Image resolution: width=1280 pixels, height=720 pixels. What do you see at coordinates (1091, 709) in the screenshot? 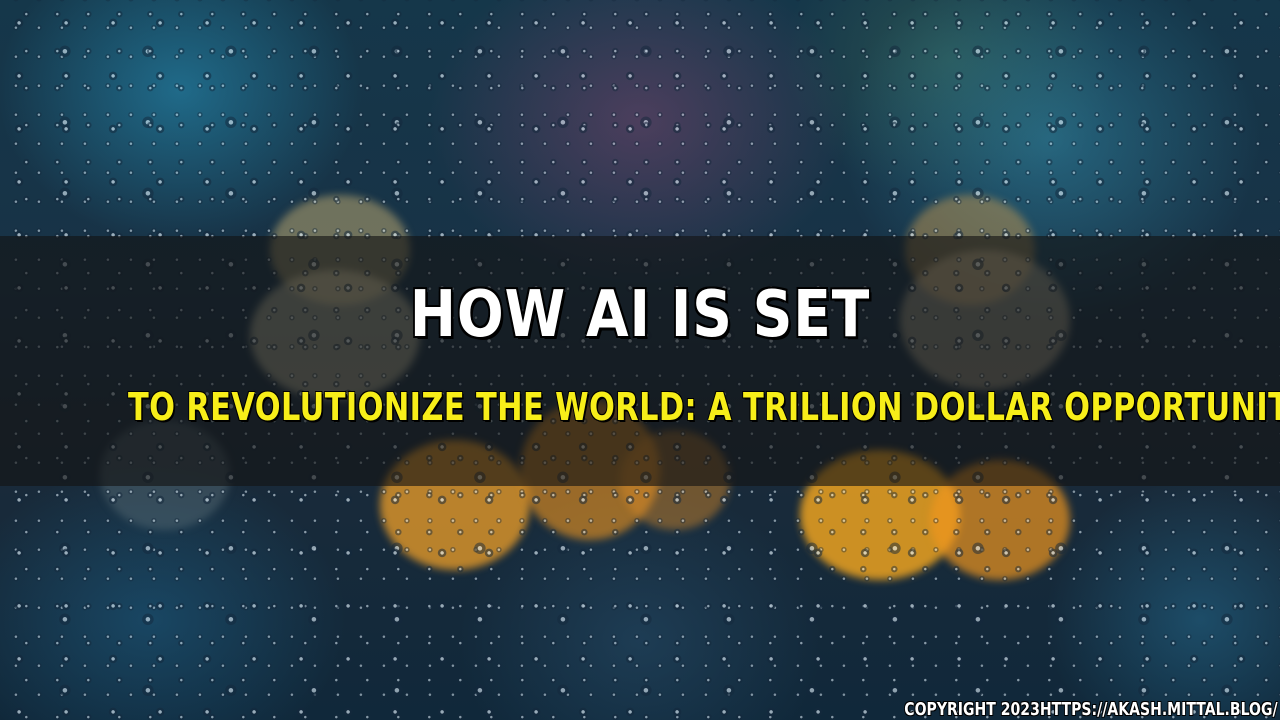
I see `copyright-text: COPYRIGHT 2023HTTPS://AKASH.MITTAL.BLOG/` at bounding box center [1091, 709].